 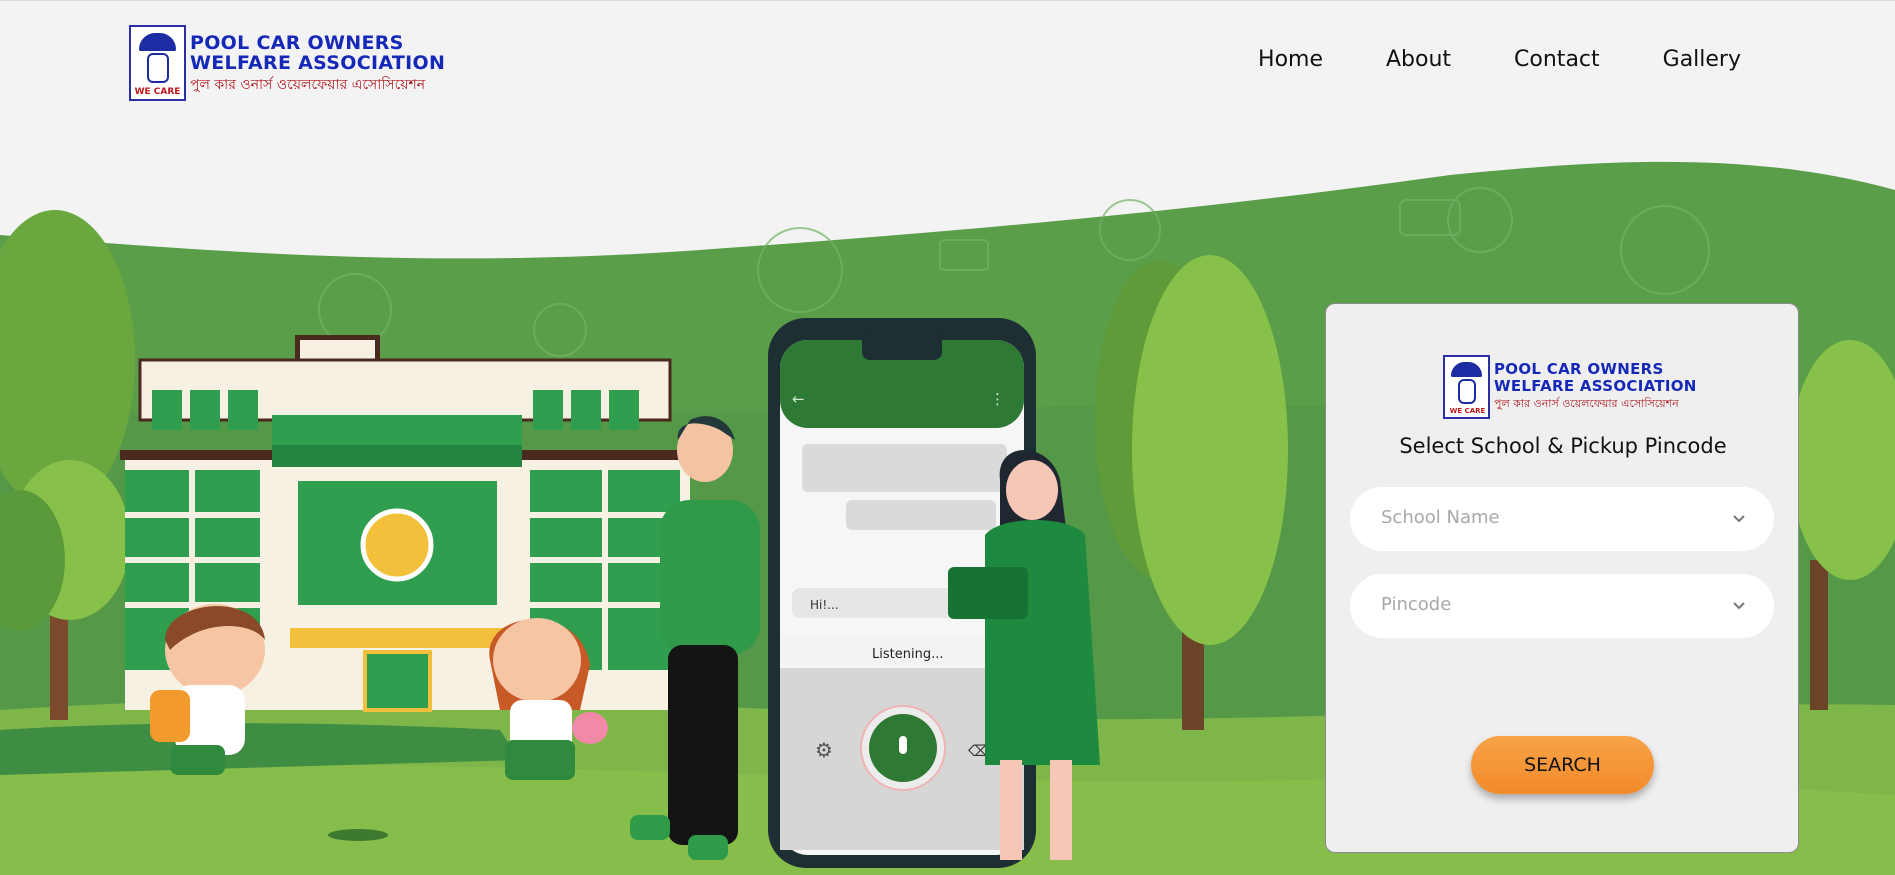 What do you see at coordinates (997, 399) in the screenshot?
I see `more-vert-icon: ⋮` at bounding box center [997, 399].